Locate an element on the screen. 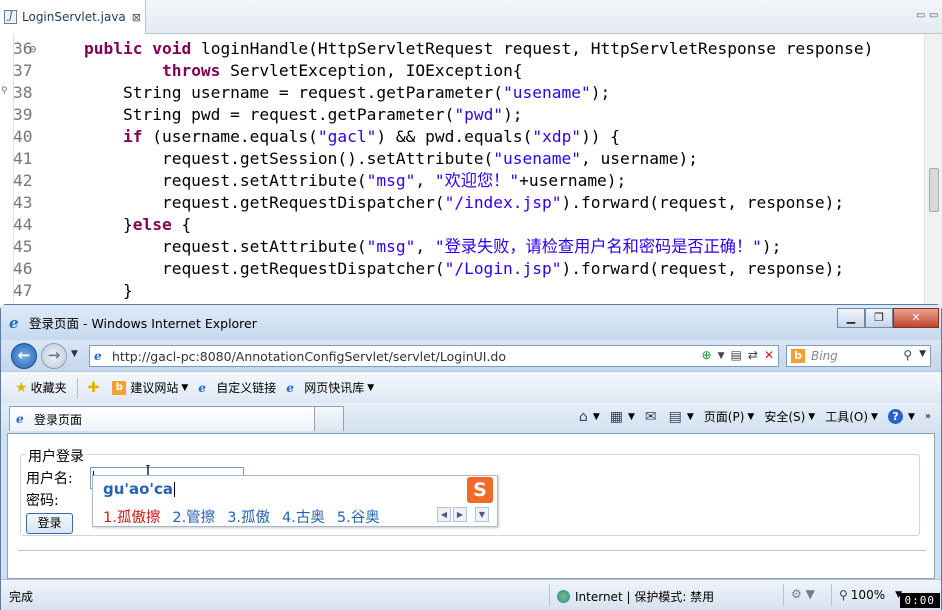  maximize-icon: ▭ is located at coordinates (933, 15).